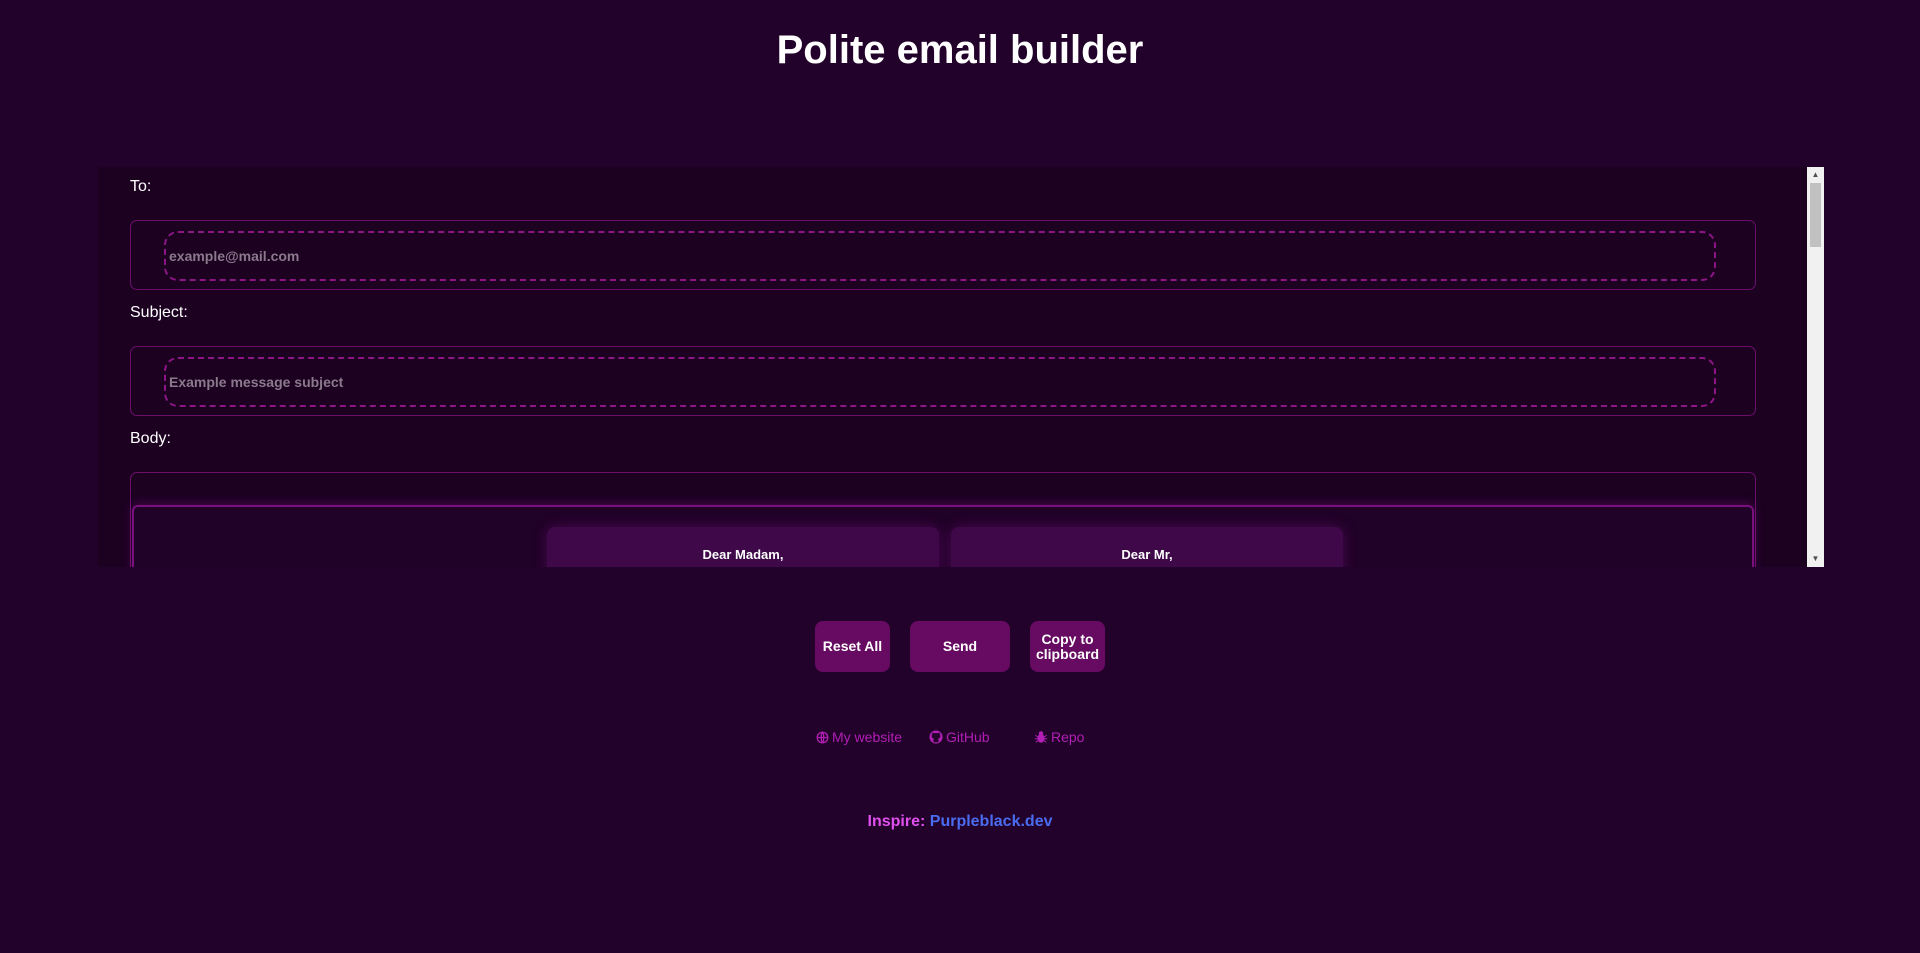 This screenshot has width=1920, height=953. What do you see at coordinates (940, 256) in the screenshot?
I see `to-input` at bounding box center [940, 256].